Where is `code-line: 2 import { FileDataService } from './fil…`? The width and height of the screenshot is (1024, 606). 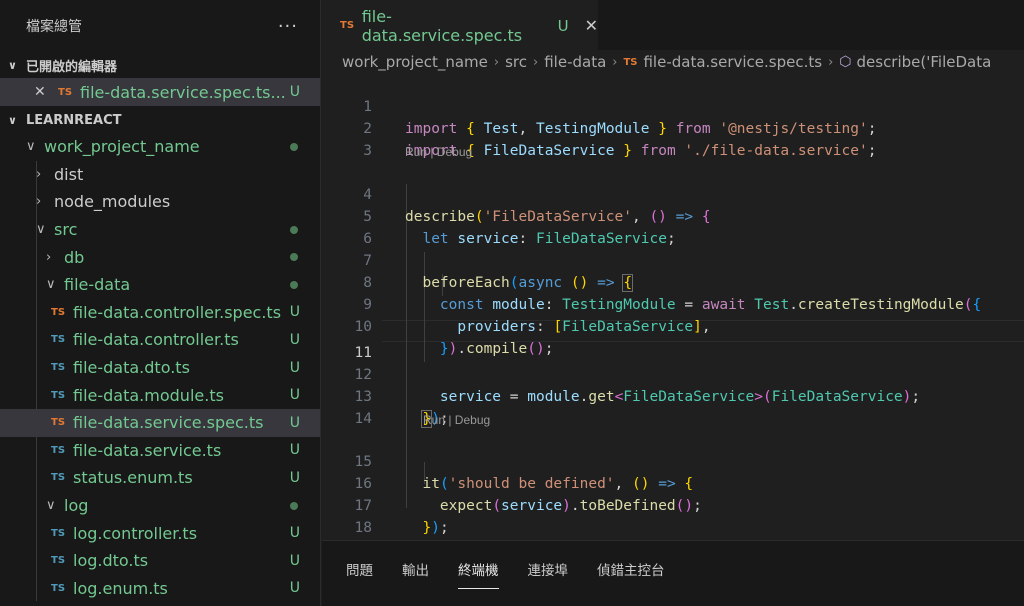 code-line: 2 import { FileDataService } from './fil… is located at coordinates (673, 127).